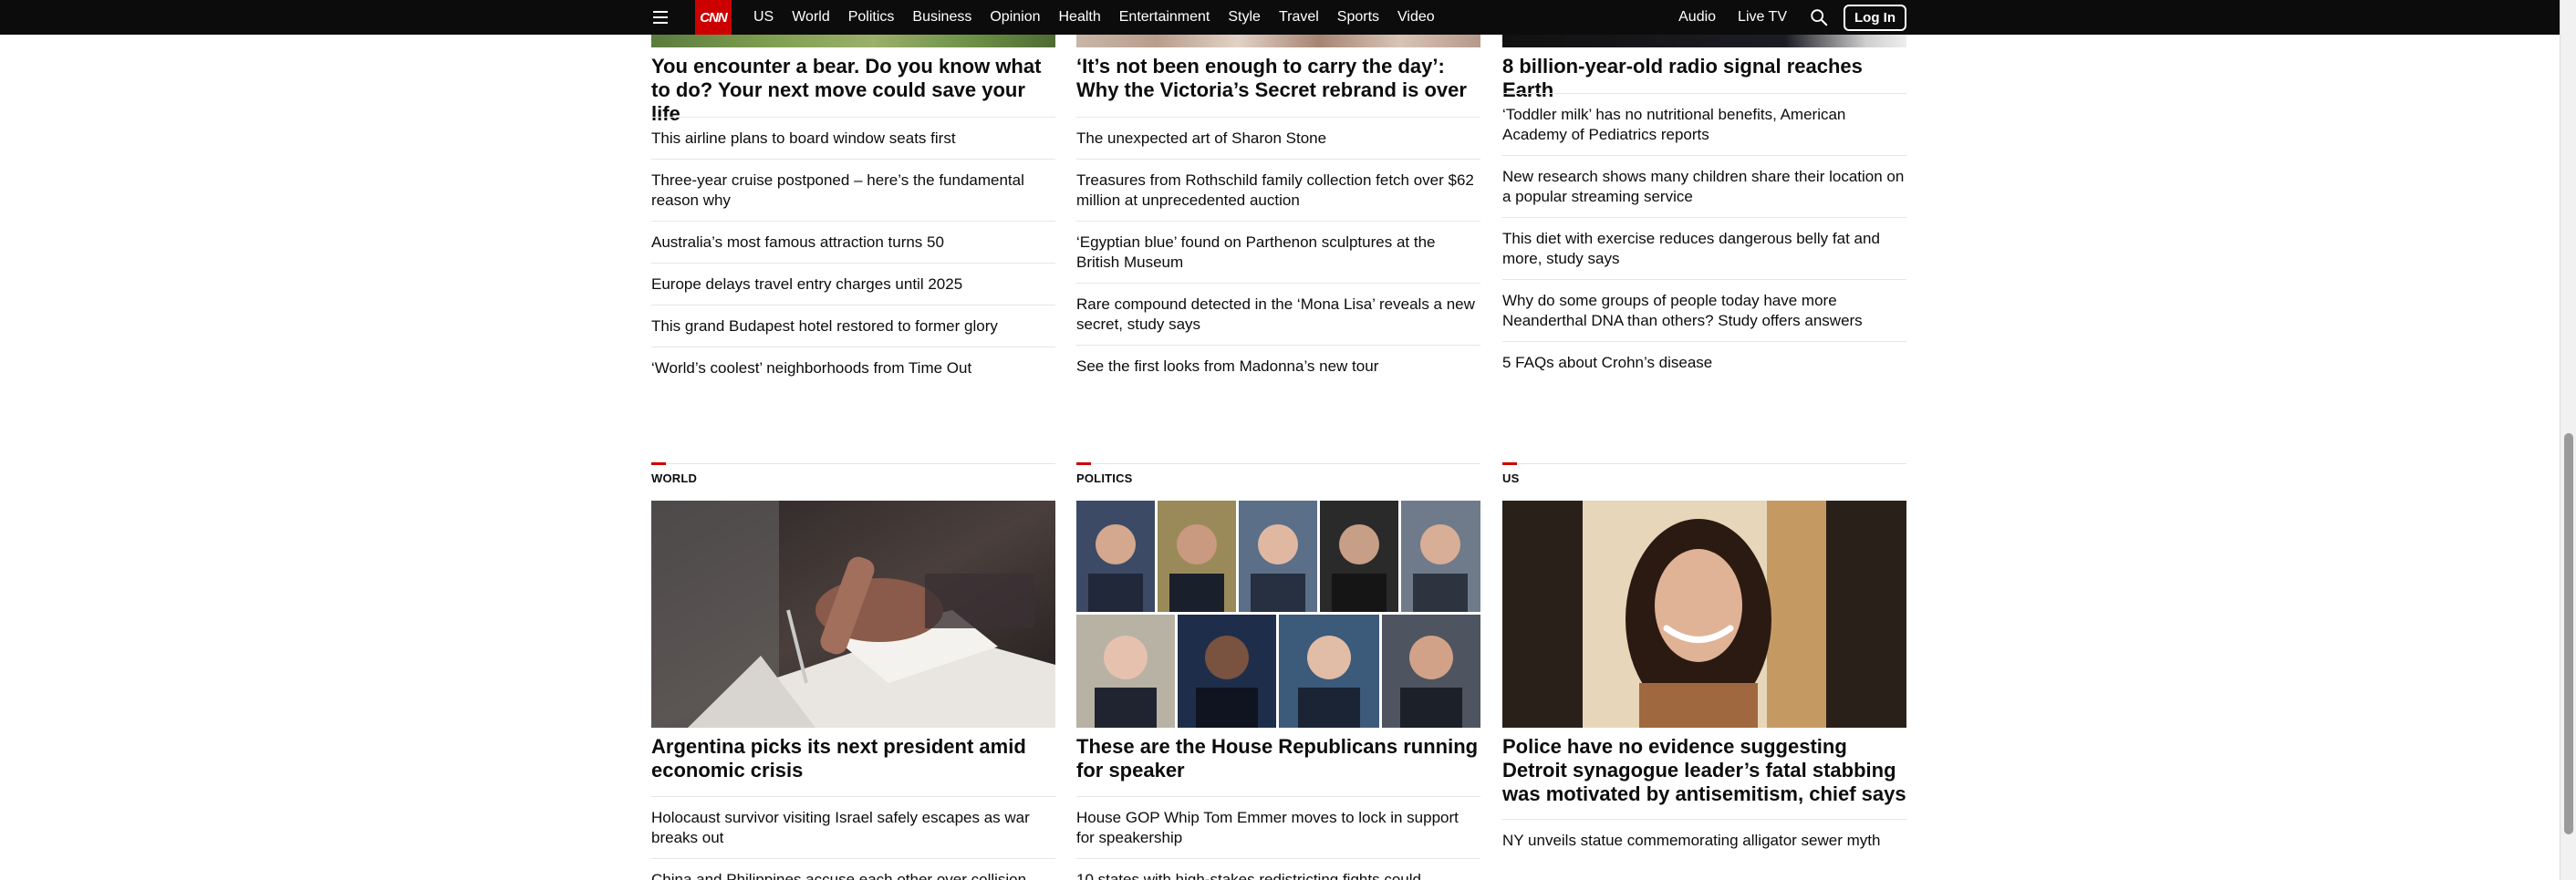 This screenshot has width=2576, height=880. What do you see at coordinates (1278, 474) in the screenshot?
I see `section-label-politics: POLITICS` at bounding box center [1278, 474].